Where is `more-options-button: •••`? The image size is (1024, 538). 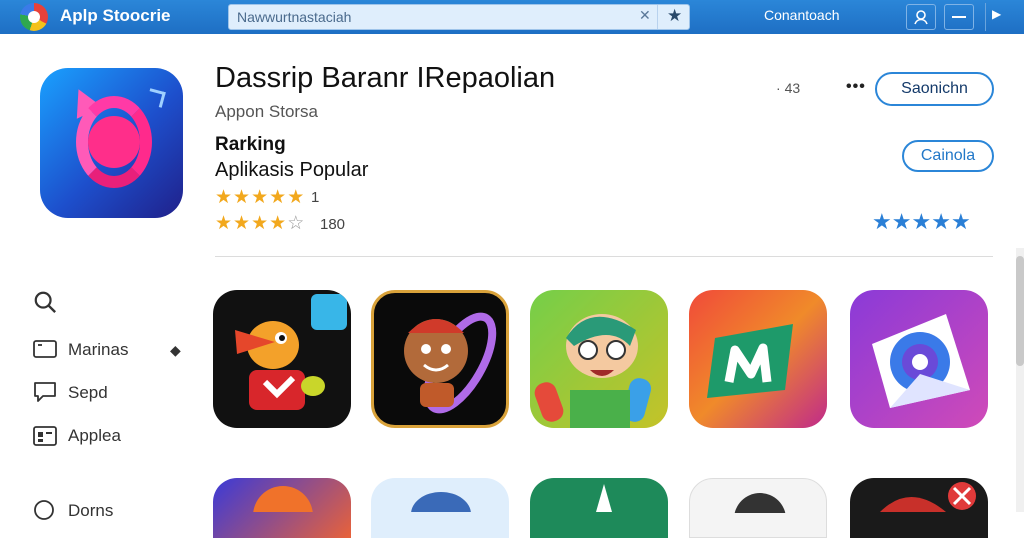 more-options-button: ••• is located at coordinates (856, 87).